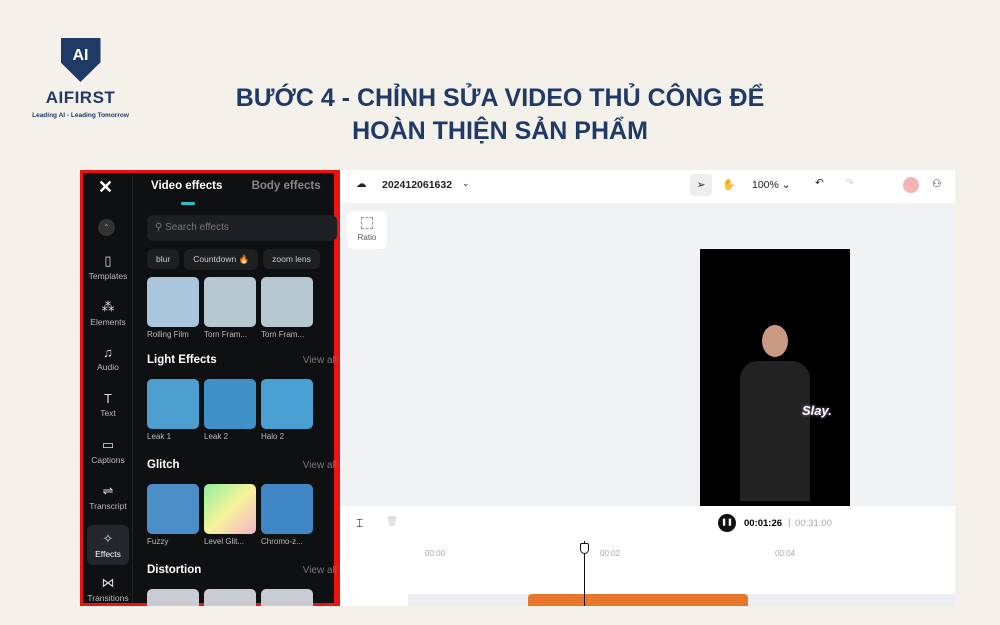 Image resolution: width=1000 pixels, height=625 pixels. What do you see at coordinates (610, 553) in the screenshot?
I see `tick-label: 00:02` at bounding box center [610, 553].